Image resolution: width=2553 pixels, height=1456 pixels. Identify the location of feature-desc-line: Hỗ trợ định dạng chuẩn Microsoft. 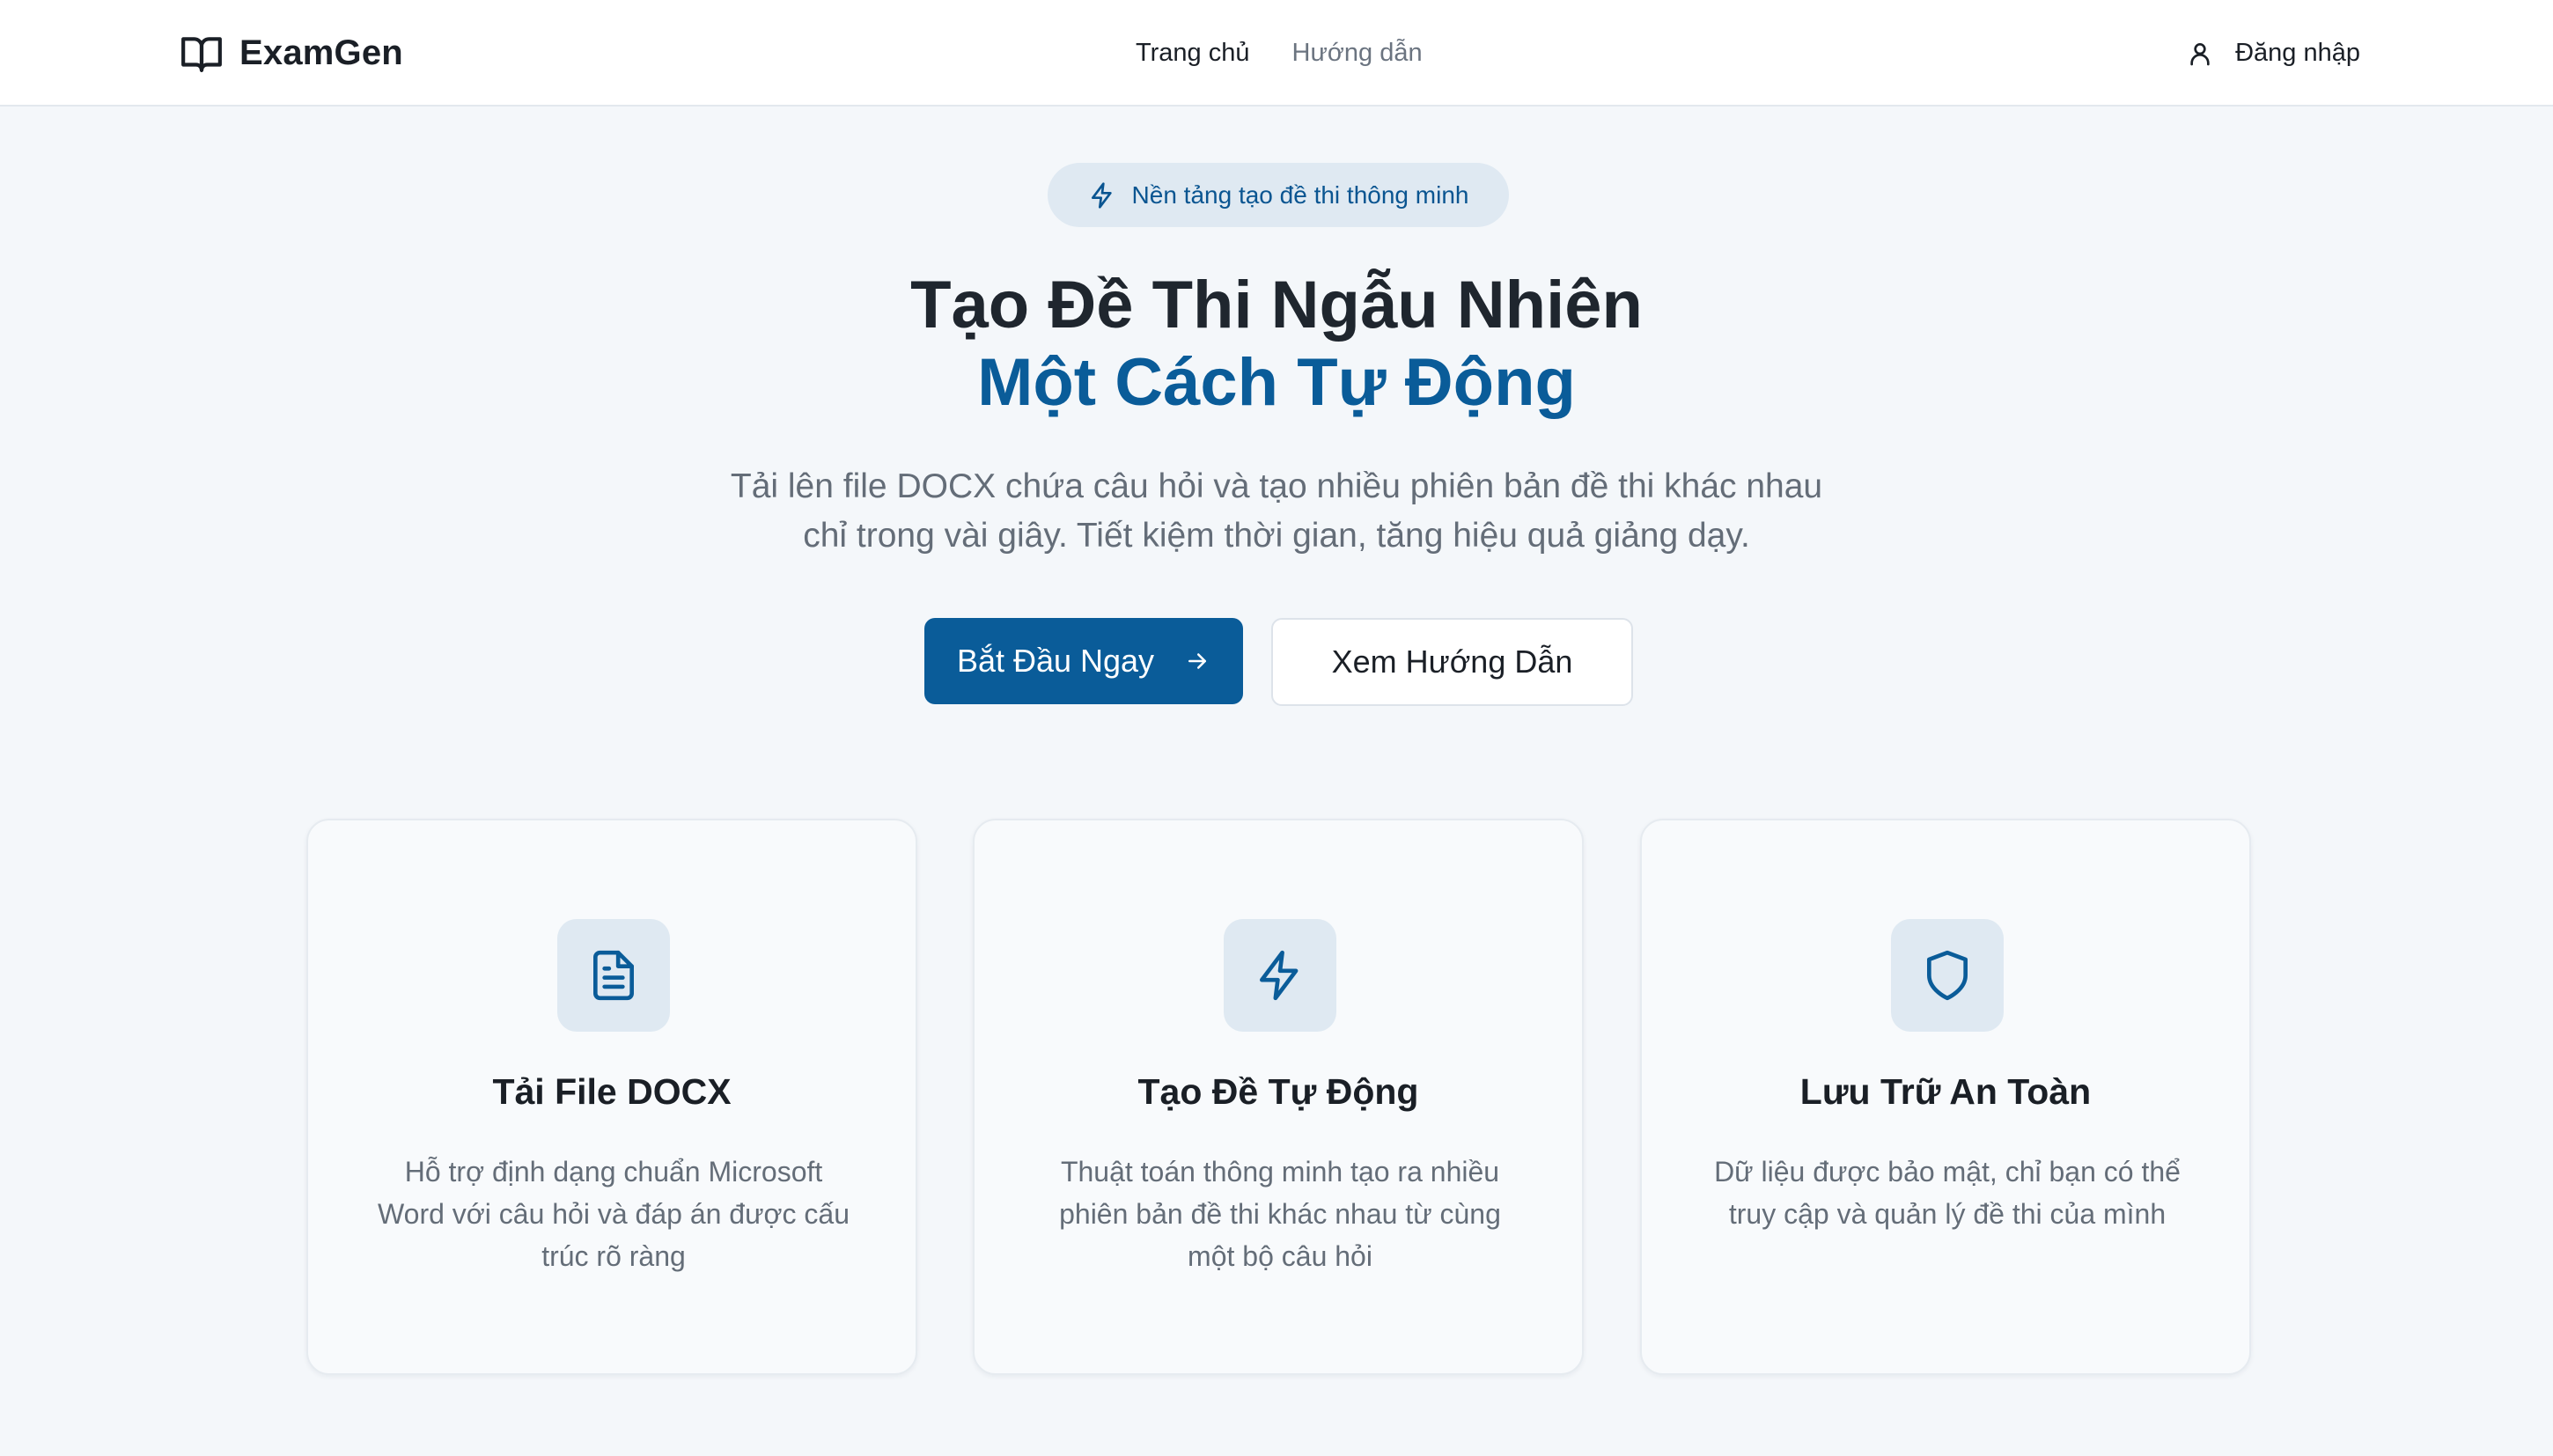
(614, 1172).